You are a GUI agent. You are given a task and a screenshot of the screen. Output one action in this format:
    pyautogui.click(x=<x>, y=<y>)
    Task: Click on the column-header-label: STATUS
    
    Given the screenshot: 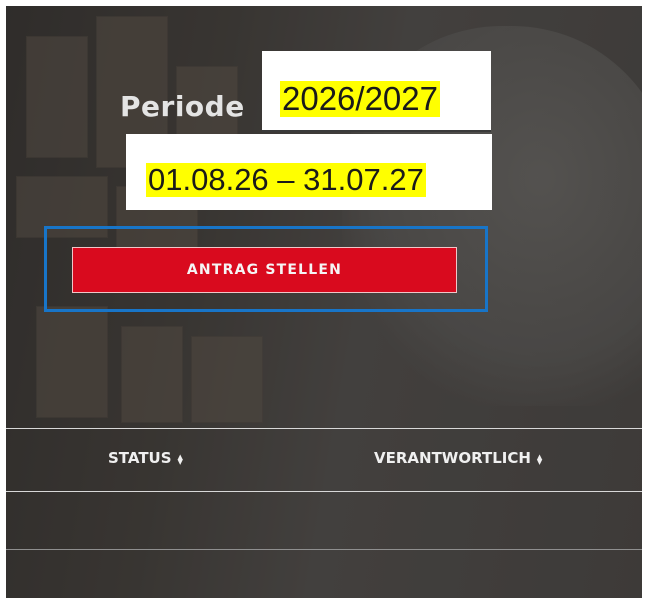 What is the action you would take?
    pyautogui.click(x=140, y=458)
    